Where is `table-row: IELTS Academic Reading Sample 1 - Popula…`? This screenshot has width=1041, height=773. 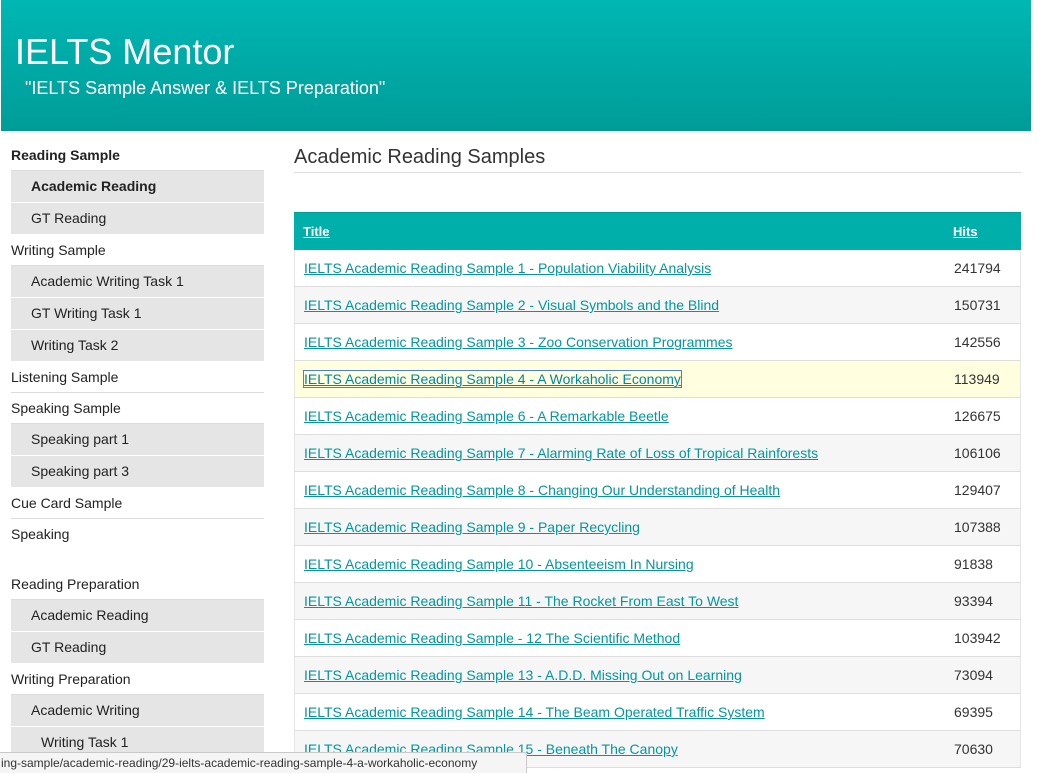
table-row: IELTS Academic Reading Sample 1 - Popula… is located at coordinates (657, 268).